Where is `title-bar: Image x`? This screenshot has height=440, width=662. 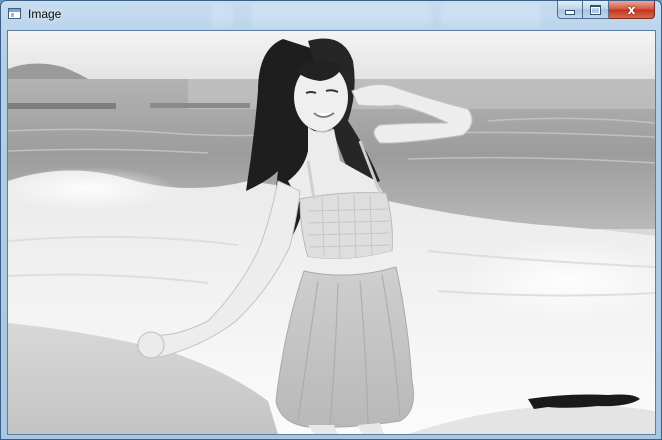
title-bar: Image x is located at coordinates (331, 15).